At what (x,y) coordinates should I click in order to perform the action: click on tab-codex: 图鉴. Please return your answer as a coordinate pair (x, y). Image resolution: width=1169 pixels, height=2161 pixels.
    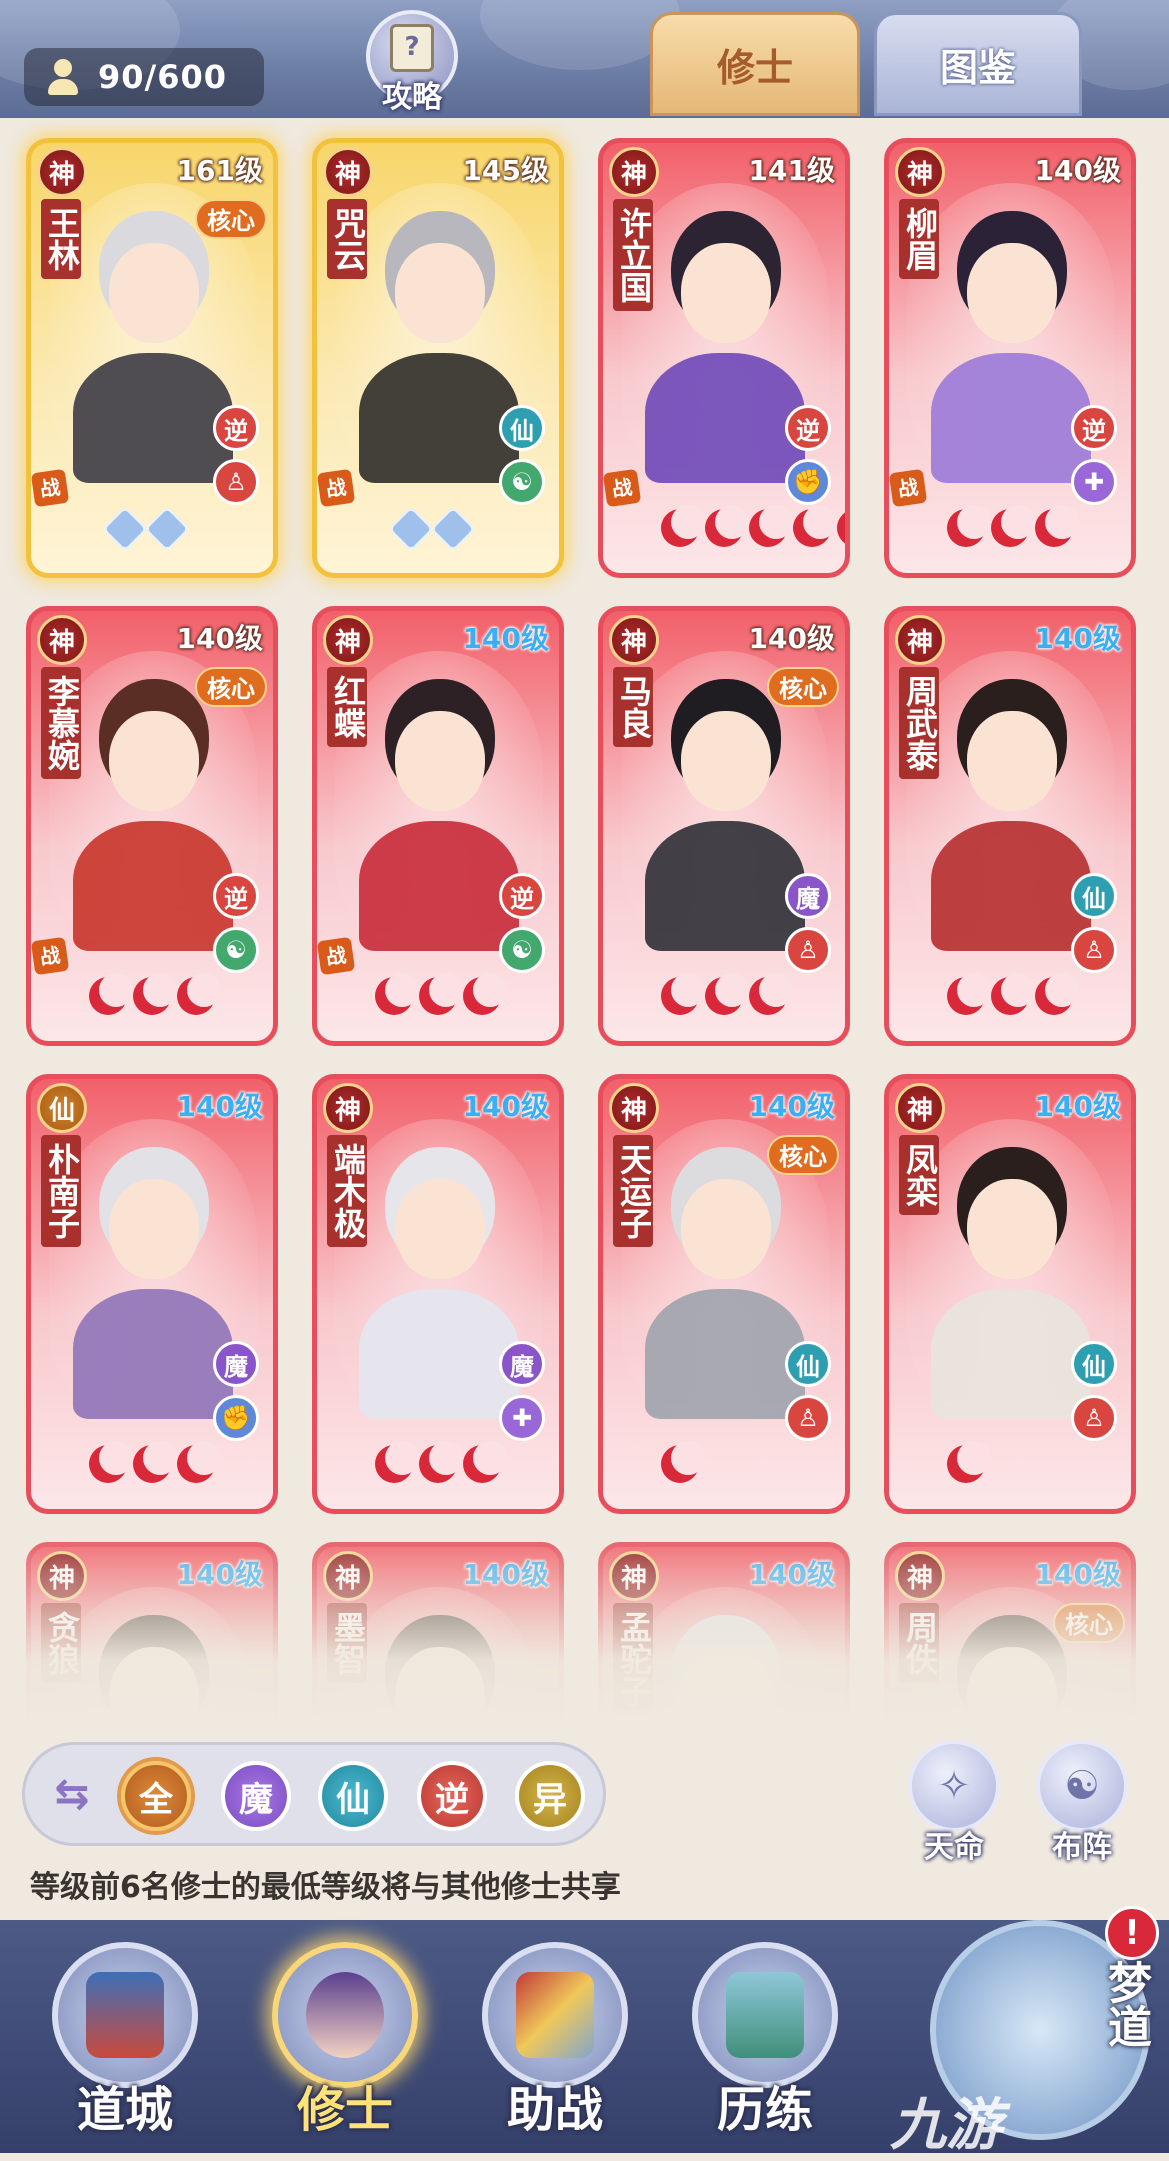
    Looking at the image, I should click on (978, 64).